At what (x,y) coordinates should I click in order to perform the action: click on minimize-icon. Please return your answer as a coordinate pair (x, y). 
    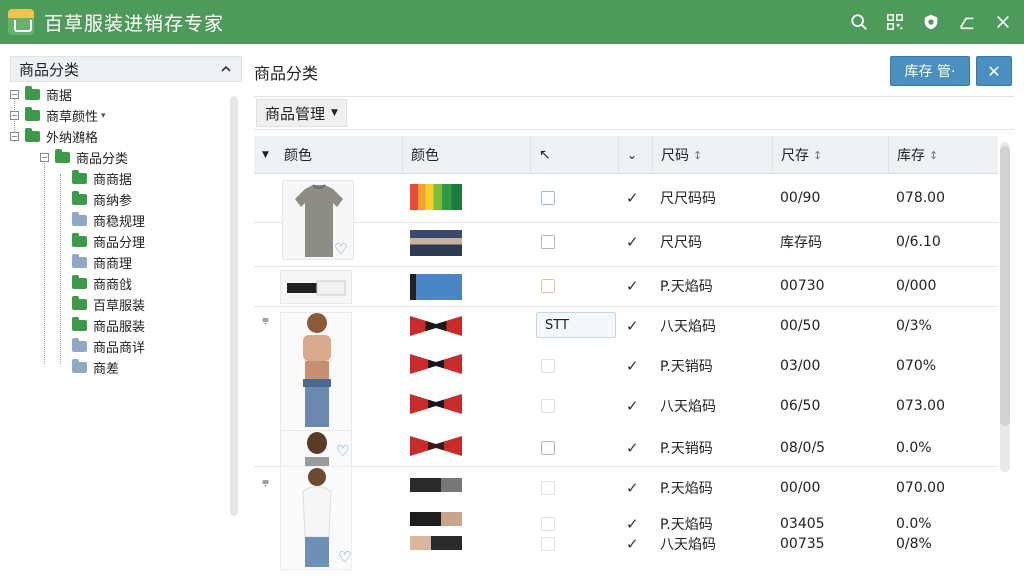
    Looking at the image, I should click on (967, 22).